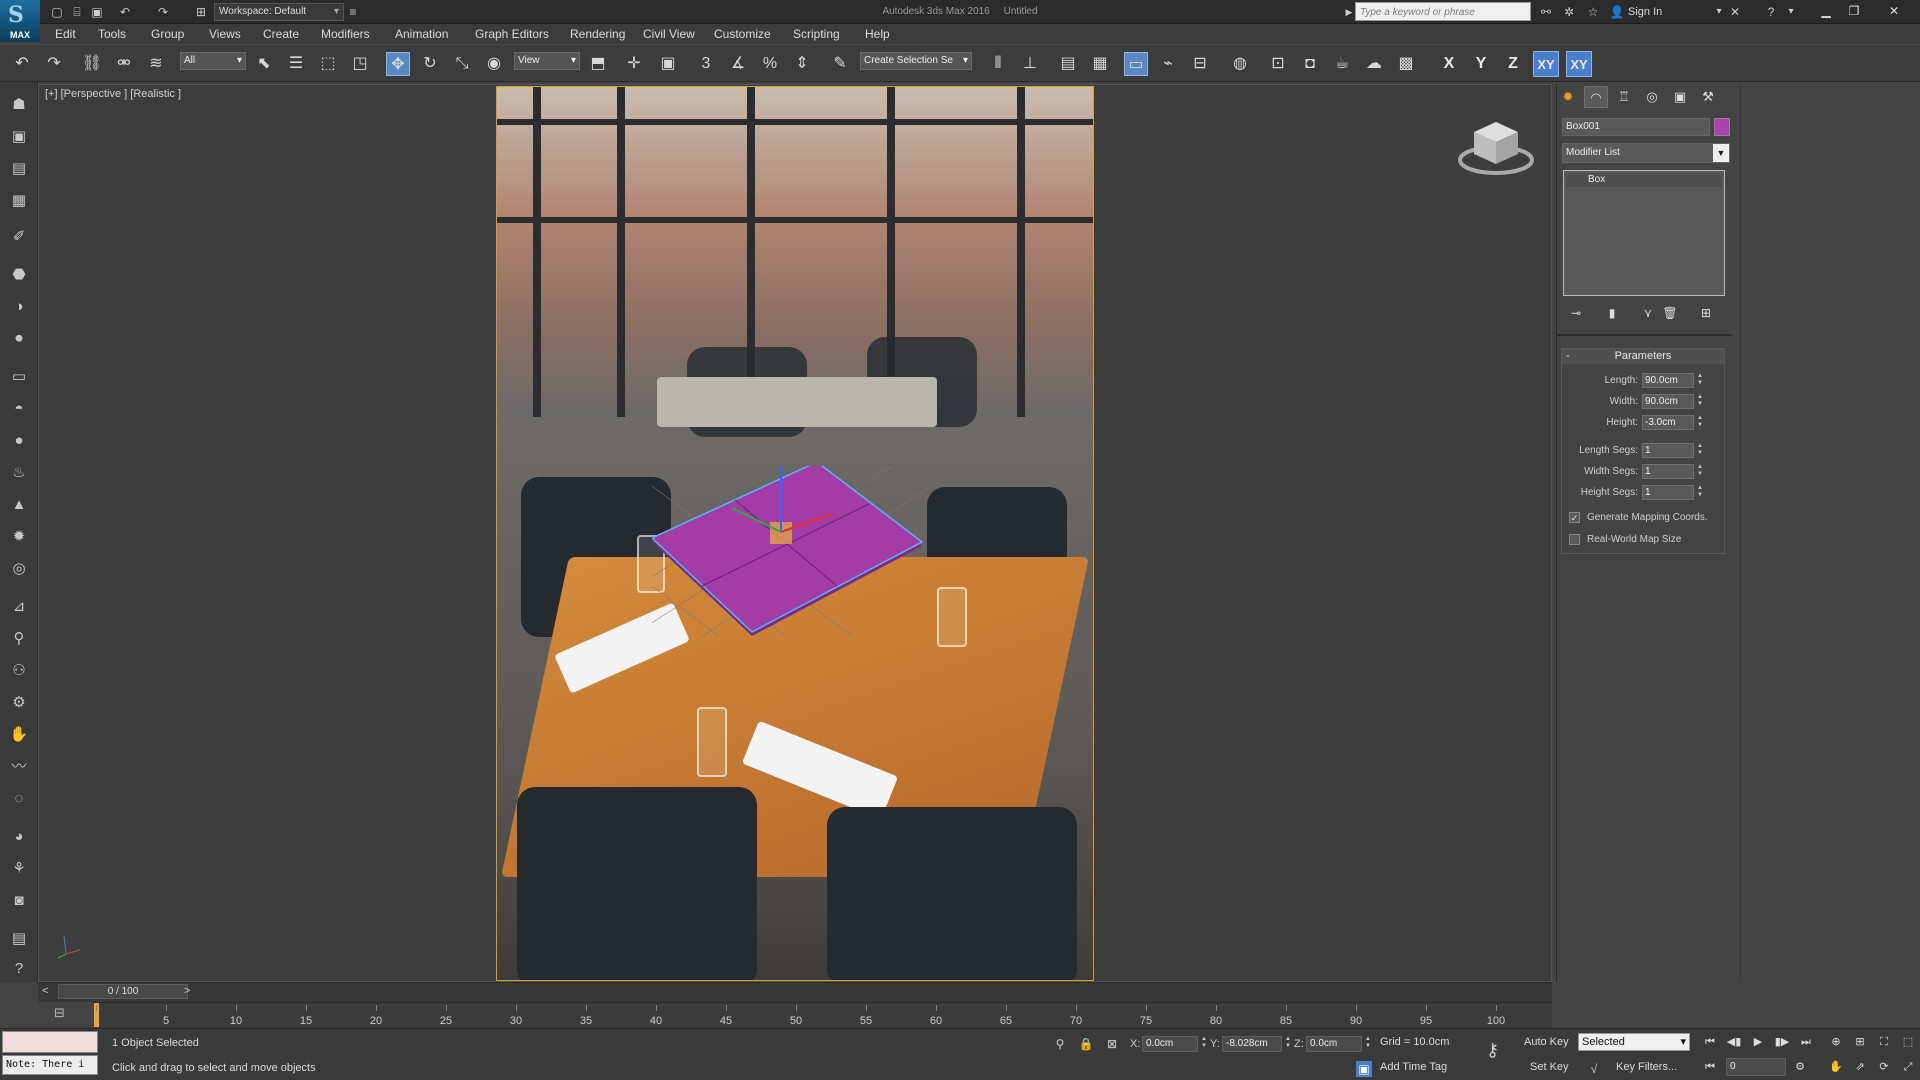  What do you see at coordinates (1334, 1044) in the screenshot?
I see `z-coord-field: 0.0cm` at bounding box center [1334, 1044].